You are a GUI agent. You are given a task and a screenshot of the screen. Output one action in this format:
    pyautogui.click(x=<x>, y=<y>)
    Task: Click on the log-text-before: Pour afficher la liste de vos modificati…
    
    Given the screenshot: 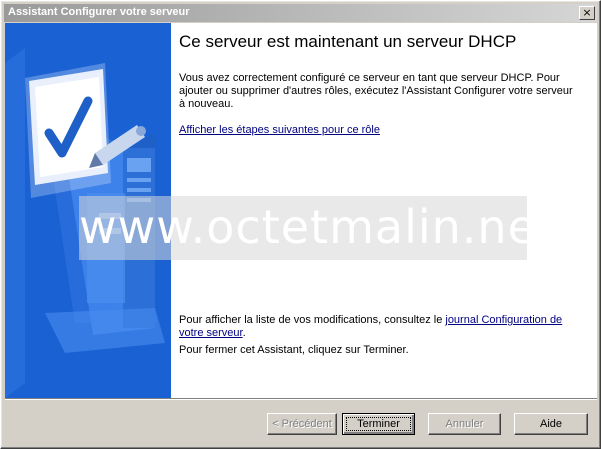 What is the action you would take?
    pyautogui.click(x=312, y=320)
    